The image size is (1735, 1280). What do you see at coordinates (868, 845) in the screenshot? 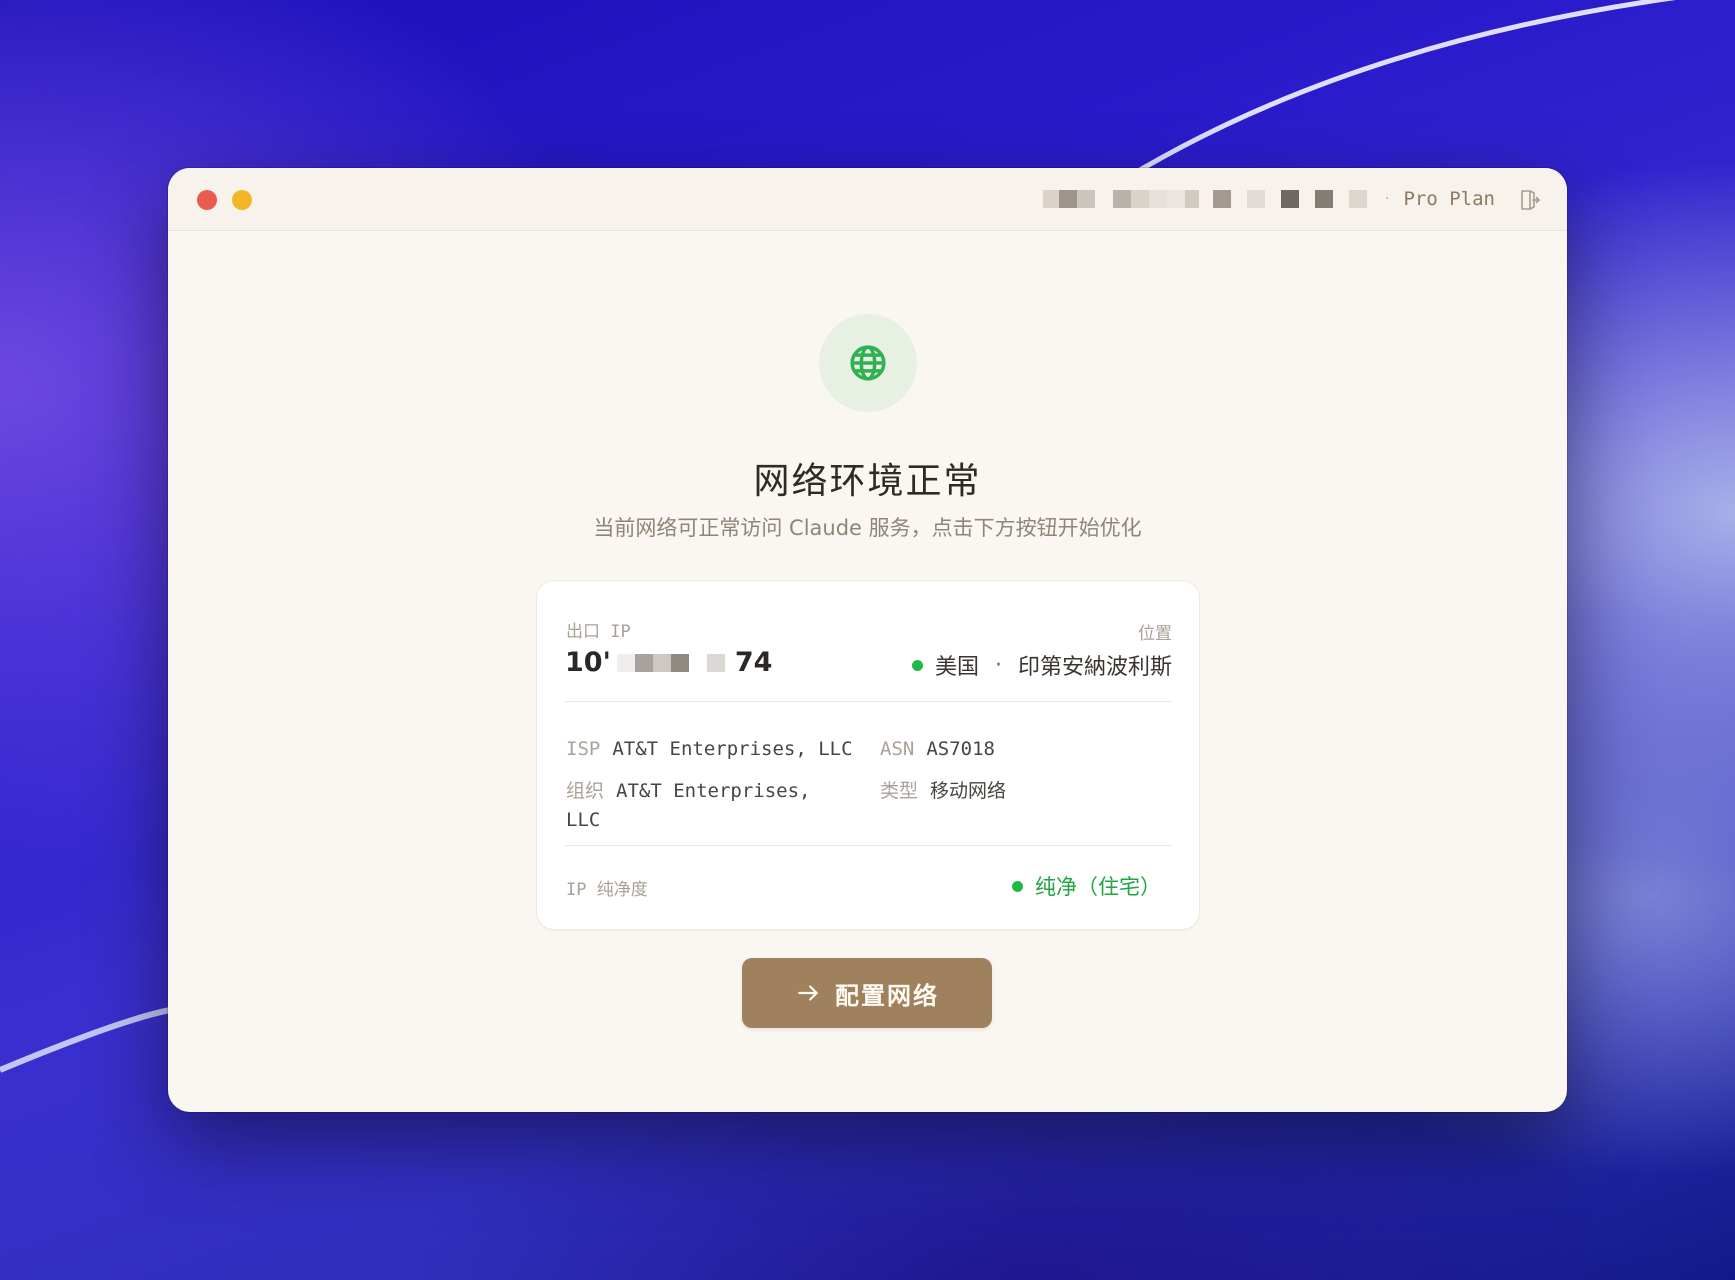
I see `card-divider-bottom` at bounding box center [868, 845].